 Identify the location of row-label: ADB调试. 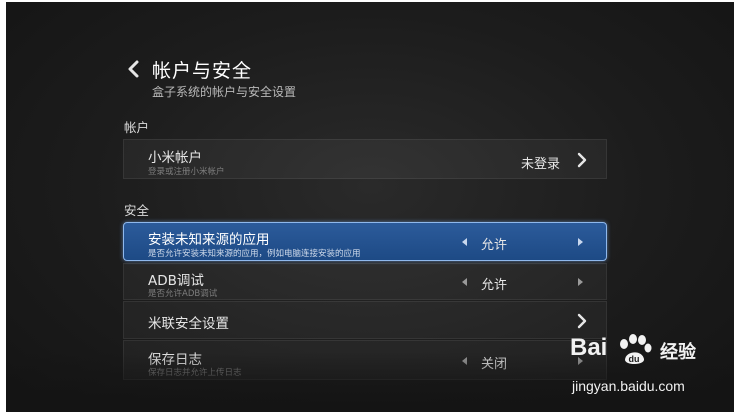
(176, 281).